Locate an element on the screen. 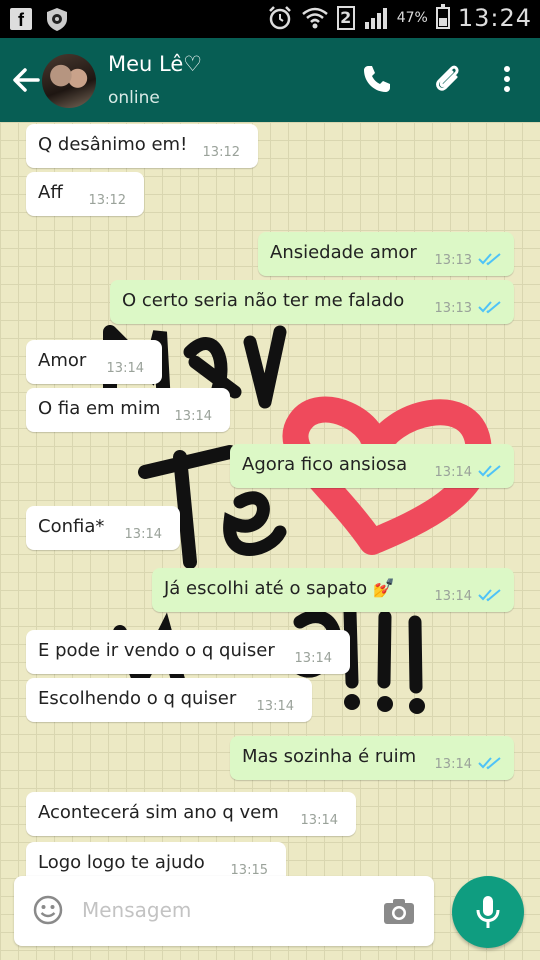 The height and width of the screenshot is (960, 540). sim-slot-badge: 2 is located at coordinates (345, 18).